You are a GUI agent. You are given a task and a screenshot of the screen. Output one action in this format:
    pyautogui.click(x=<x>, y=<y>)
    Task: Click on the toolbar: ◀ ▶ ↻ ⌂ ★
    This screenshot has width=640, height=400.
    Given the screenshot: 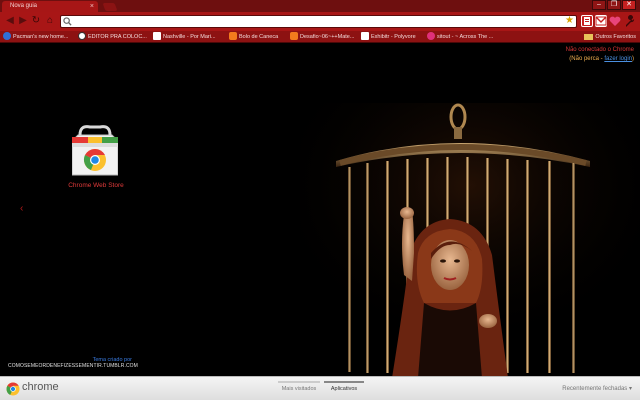 What is the action you would take?
    pyautogui.click(x=320, y=21)
    